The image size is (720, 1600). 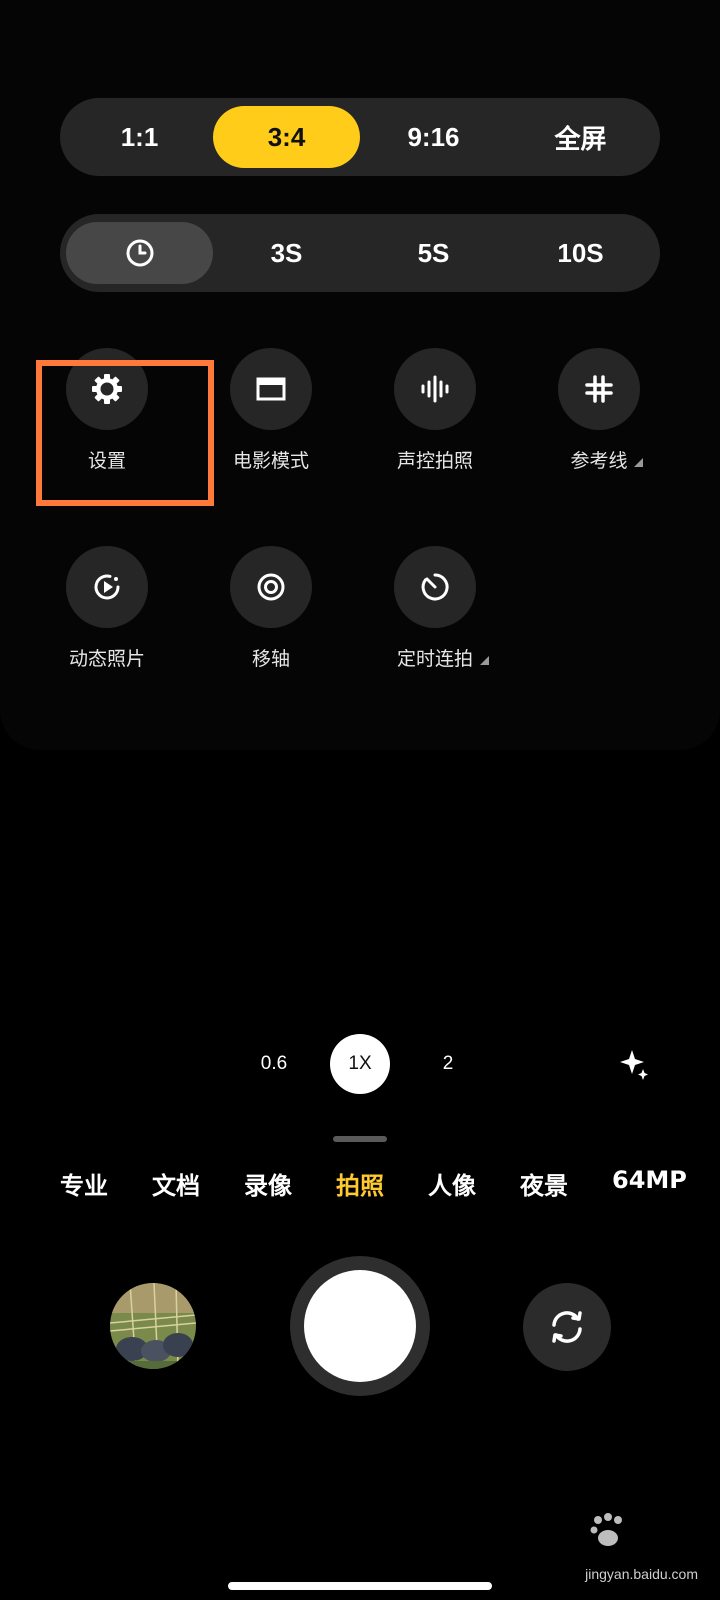 I want to click on voice-shutter-tile: 声控拍照, so click(x=435, y=418).